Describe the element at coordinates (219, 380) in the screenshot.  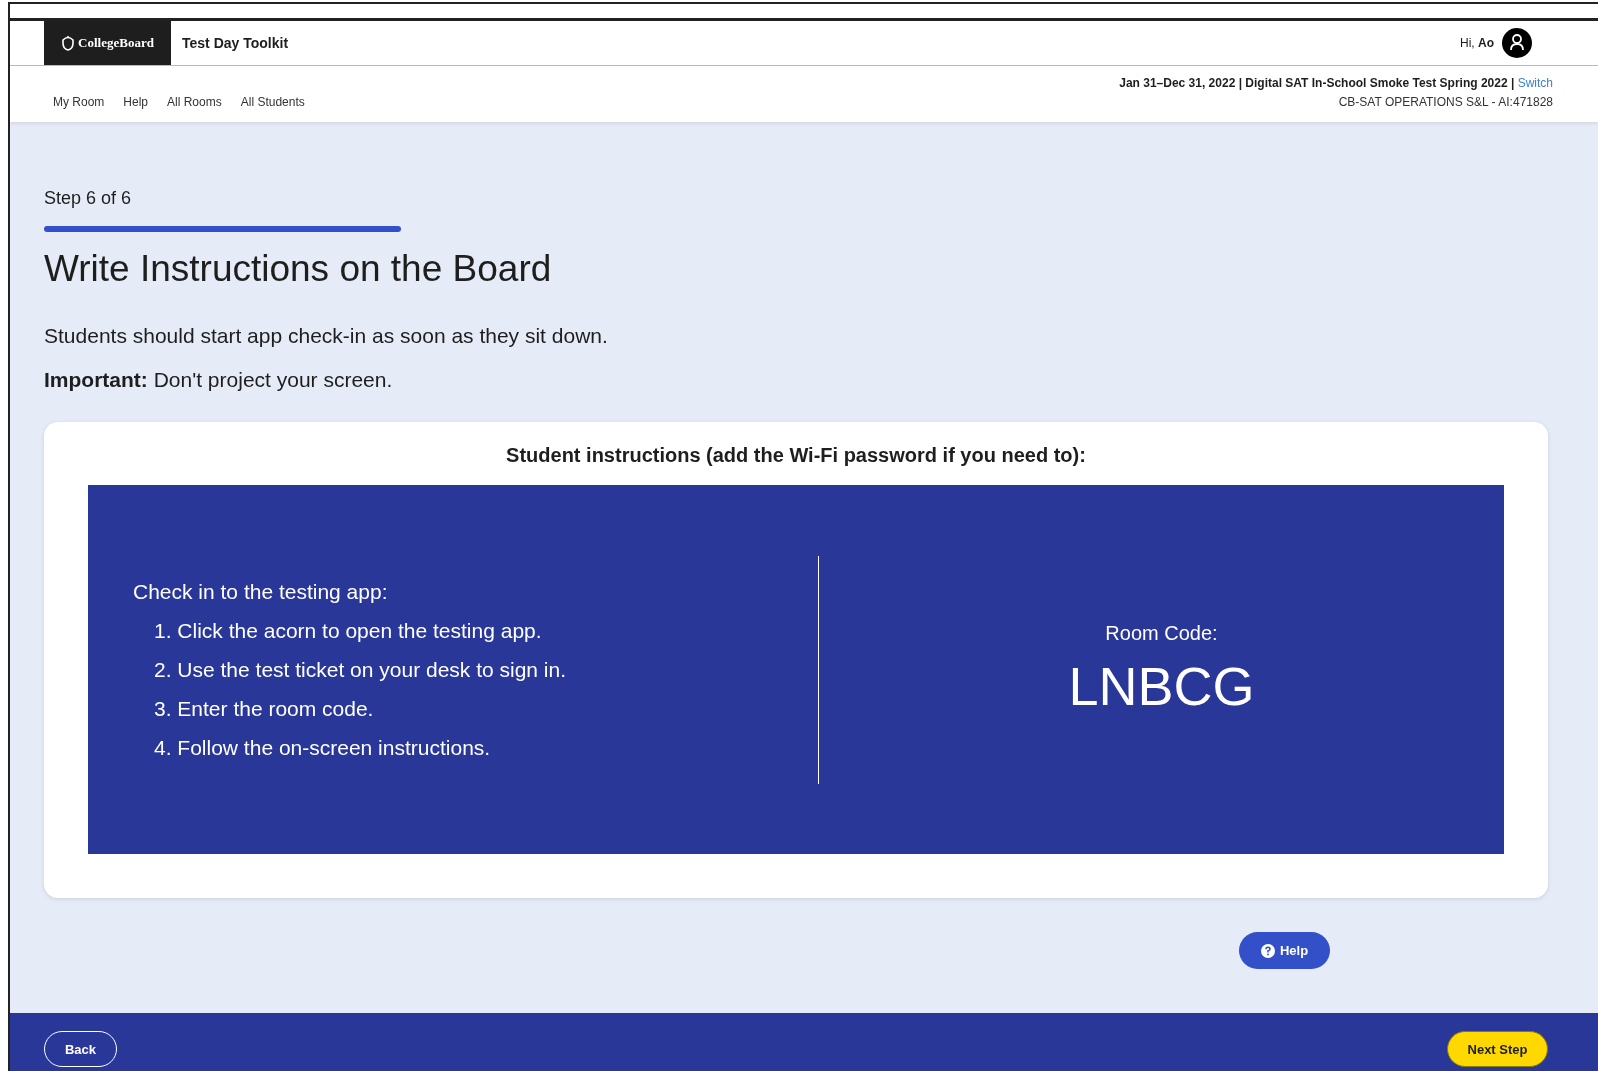
I see `instruction-text: Important: Don't project your screen.` at that location.